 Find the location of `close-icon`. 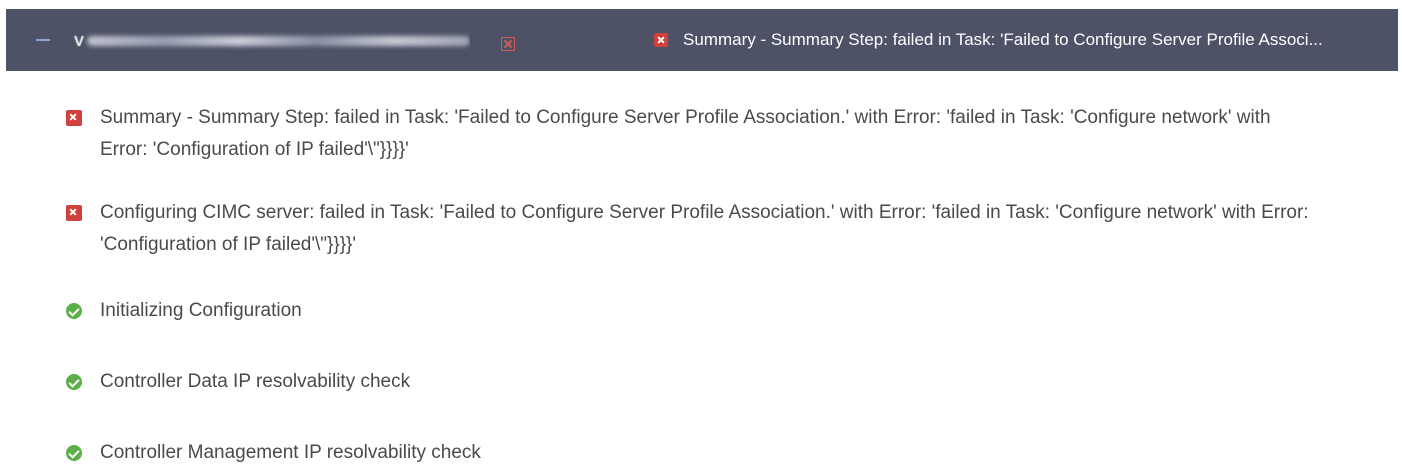

close-icon is located at coordinates (508, 44).